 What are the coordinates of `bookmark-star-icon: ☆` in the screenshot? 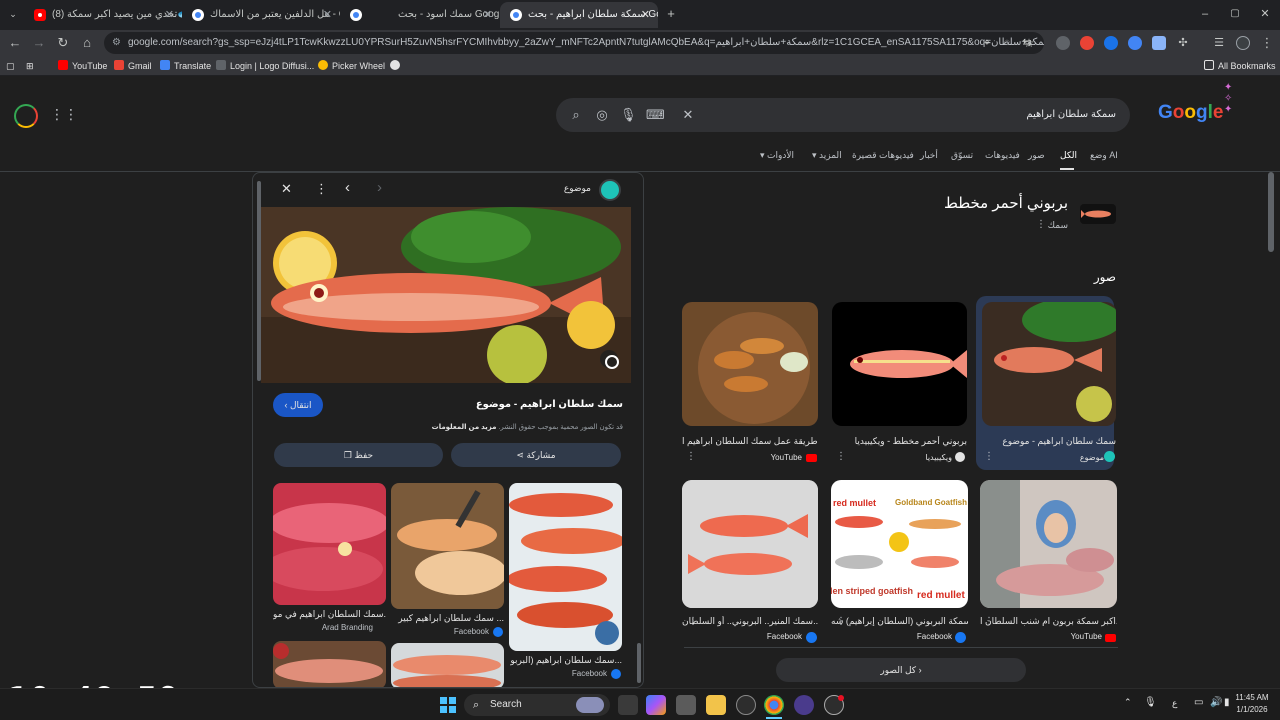 It's located at (1029, 43).